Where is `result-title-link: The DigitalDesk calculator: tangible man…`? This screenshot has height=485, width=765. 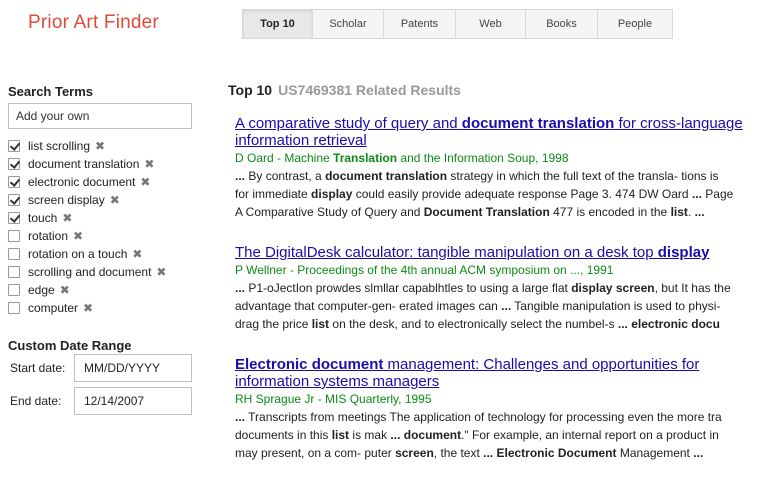 result-title-link: The DigitalDesk calculator: tangible man… is located at coordinates (500, 252).